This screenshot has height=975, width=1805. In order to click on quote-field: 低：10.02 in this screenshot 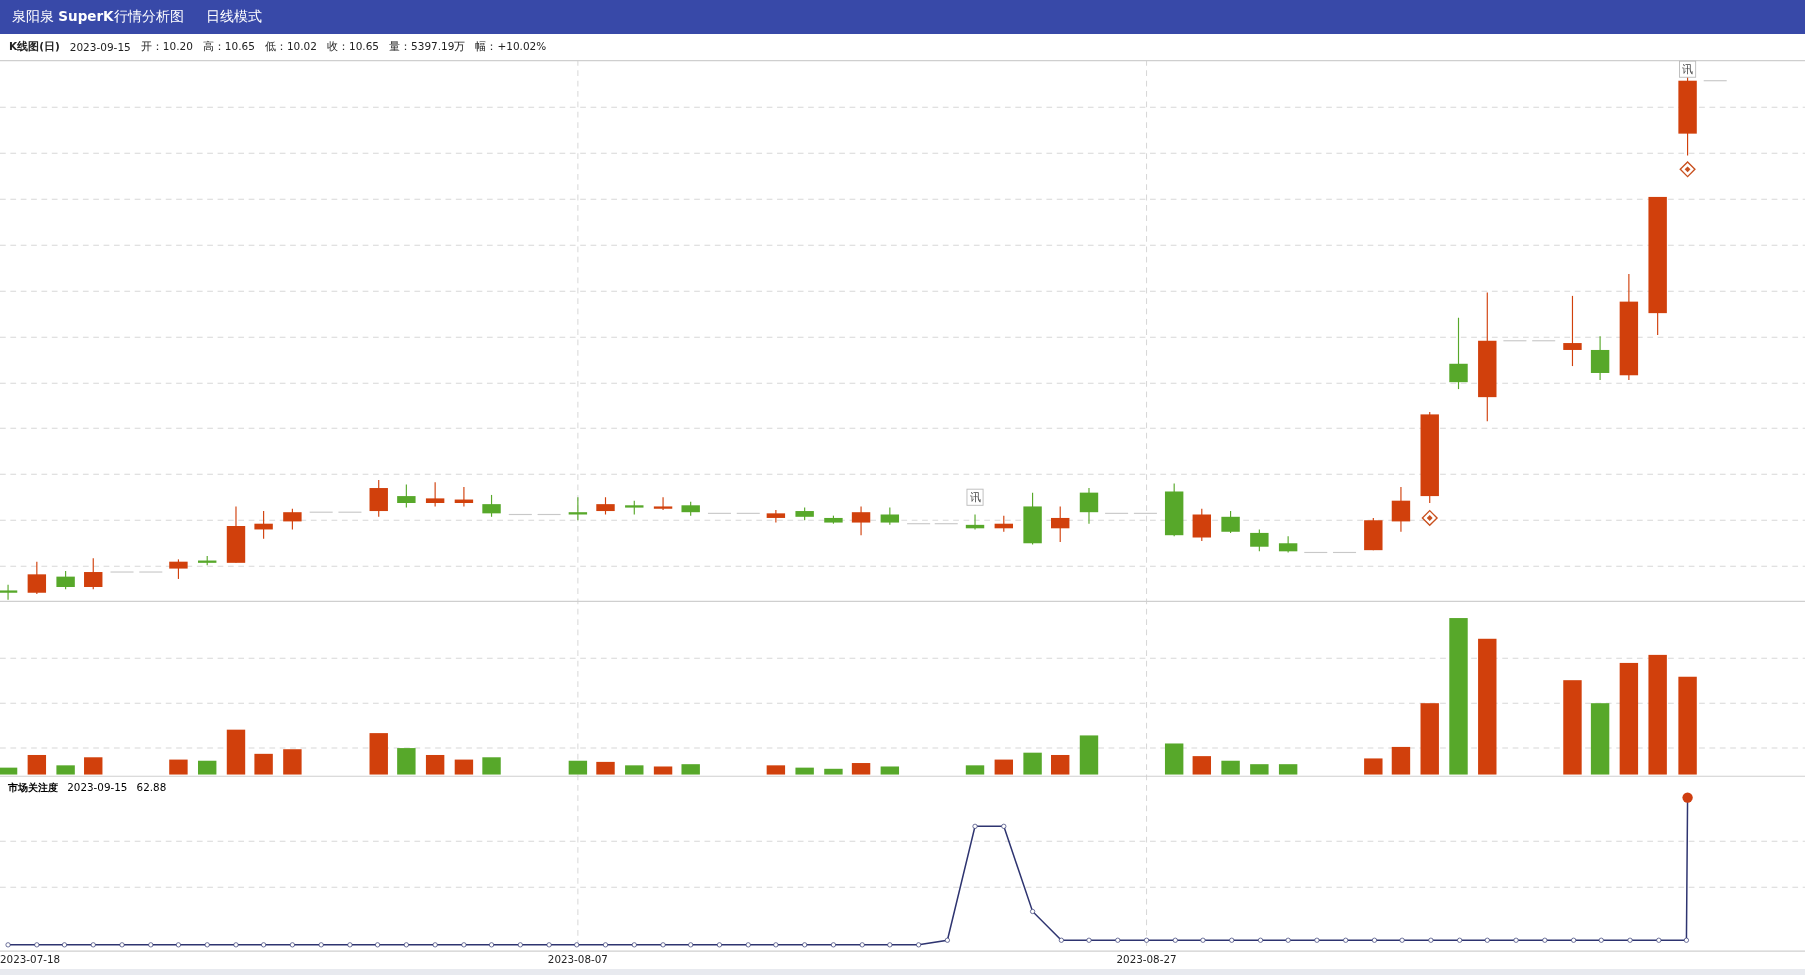, I will do `click(290, 47)`.